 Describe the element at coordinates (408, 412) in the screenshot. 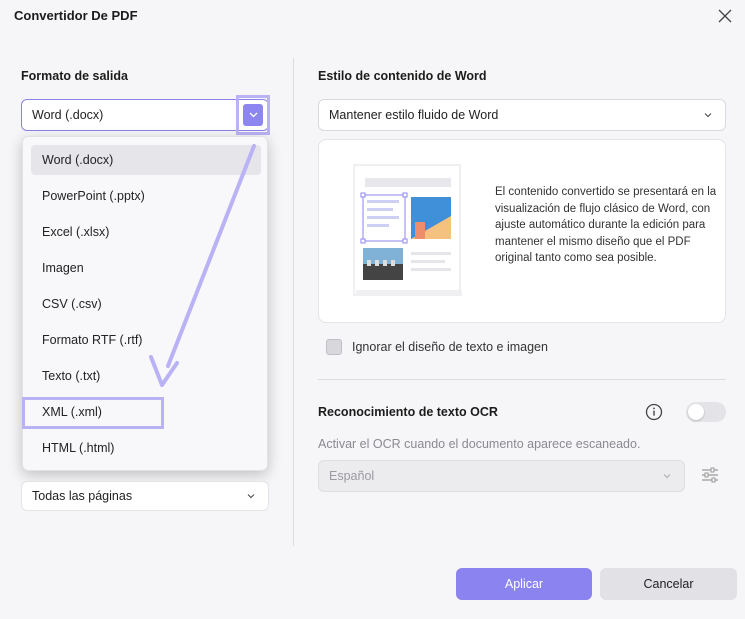

I see `ocr-label: Reconocimiento de texto OCR` at that location.